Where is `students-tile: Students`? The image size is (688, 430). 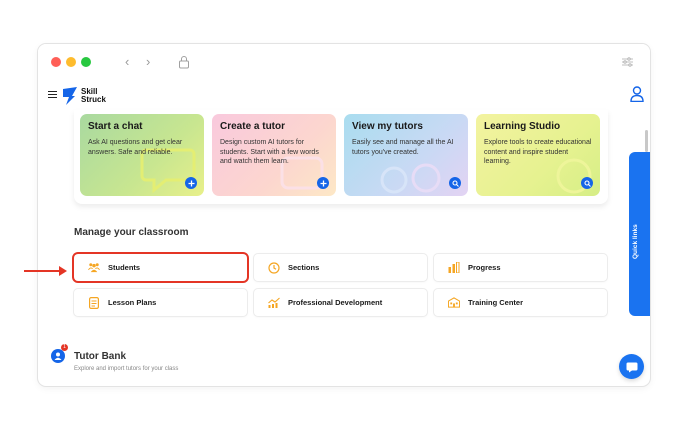
students-tile: Students is located at coordinates (160, 267).